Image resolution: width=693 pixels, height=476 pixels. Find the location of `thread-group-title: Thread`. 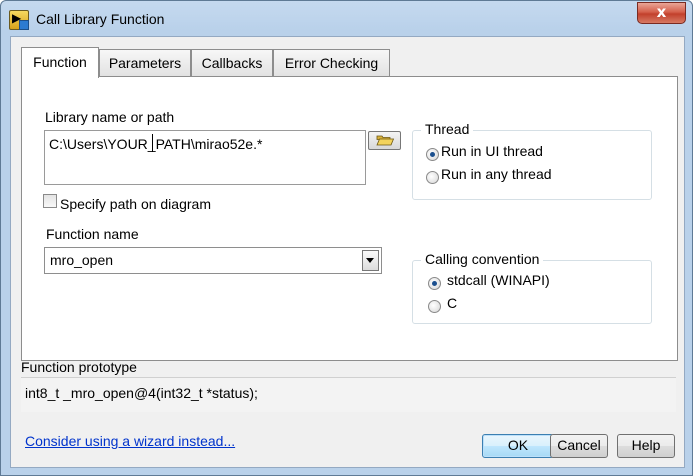

thread-group-title: Thread is located at coordinates (447, 129).